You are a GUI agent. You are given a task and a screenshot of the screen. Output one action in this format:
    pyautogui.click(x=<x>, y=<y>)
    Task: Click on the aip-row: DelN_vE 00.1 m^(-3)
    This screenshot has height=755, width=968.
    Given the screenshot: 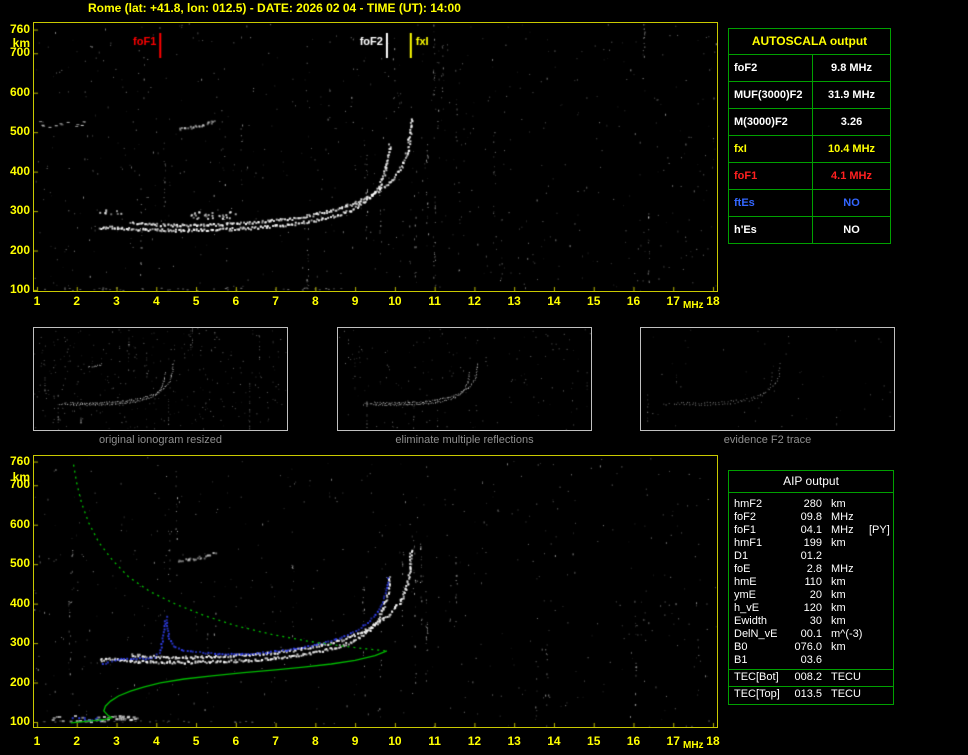 What is the action you would take?
    pyautogui.click(x=811, y=634)
    